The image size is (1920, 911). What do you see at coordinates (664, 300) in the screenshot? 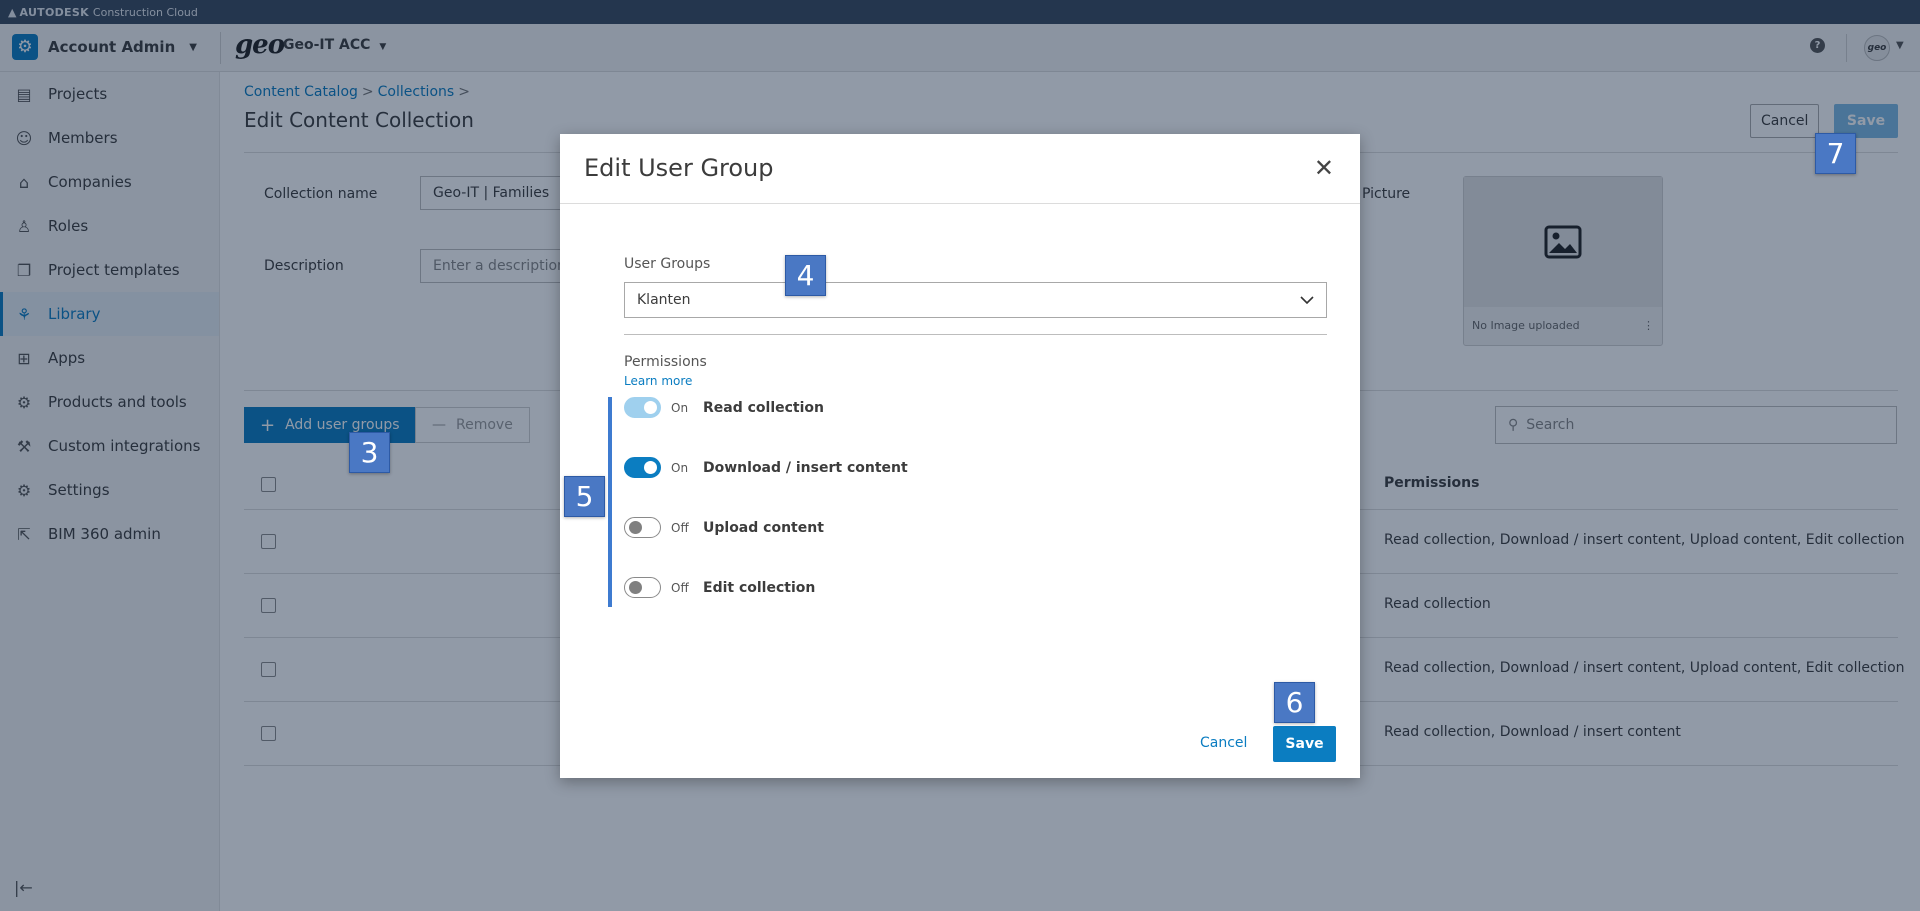
I see `user-groups-value: Klanten` at bounding box center [664, 300].